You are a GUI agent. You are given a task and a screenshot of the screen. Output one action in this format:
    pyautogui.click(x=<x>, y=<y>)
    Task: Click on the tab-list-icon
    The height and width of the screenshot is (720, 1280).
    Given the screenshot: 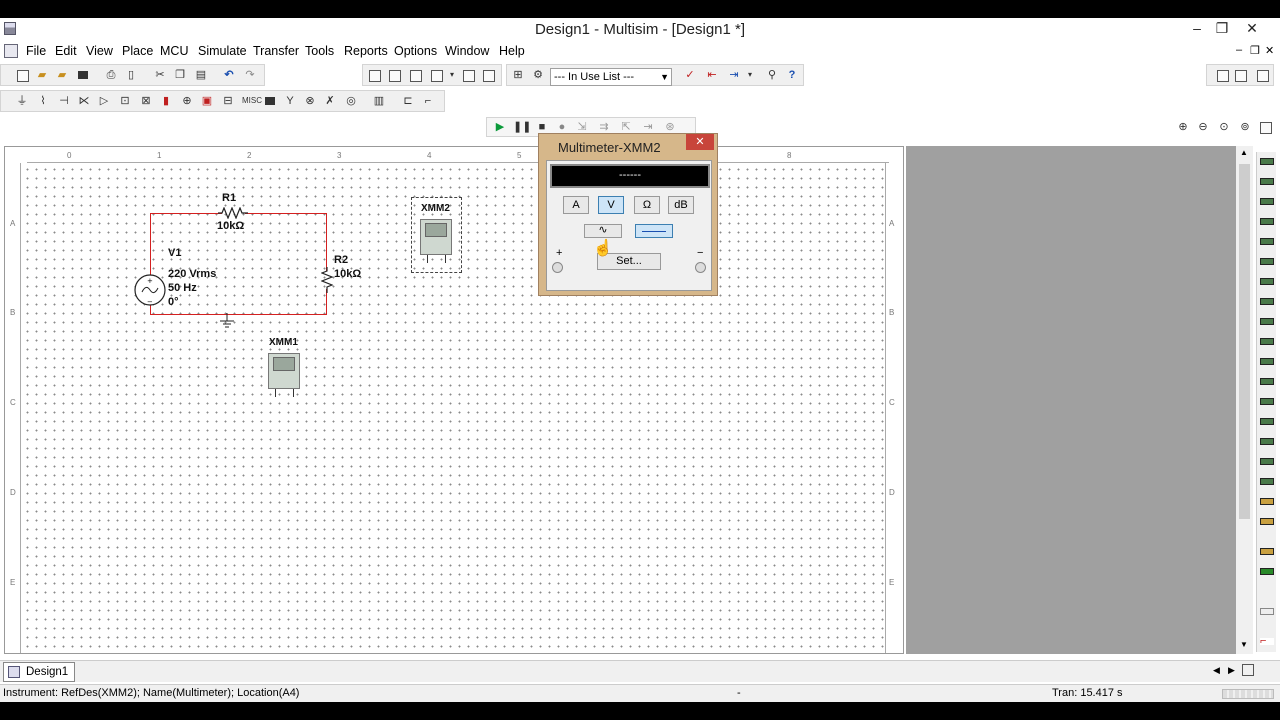 What is the action you would take?
    pyautogui.click(x=1248, y=670)
    